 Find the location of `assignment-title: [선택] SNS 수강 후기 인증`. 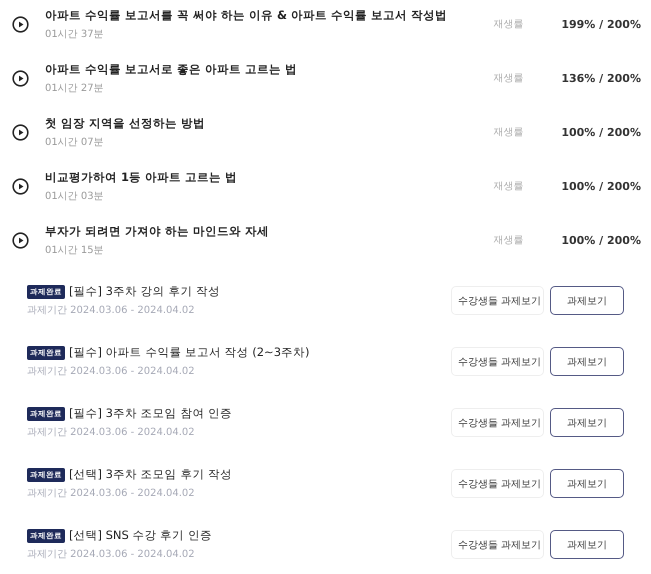

assignment-title: [선택] SNS 수강 후기 인증 is located at coordinates (140, 535).